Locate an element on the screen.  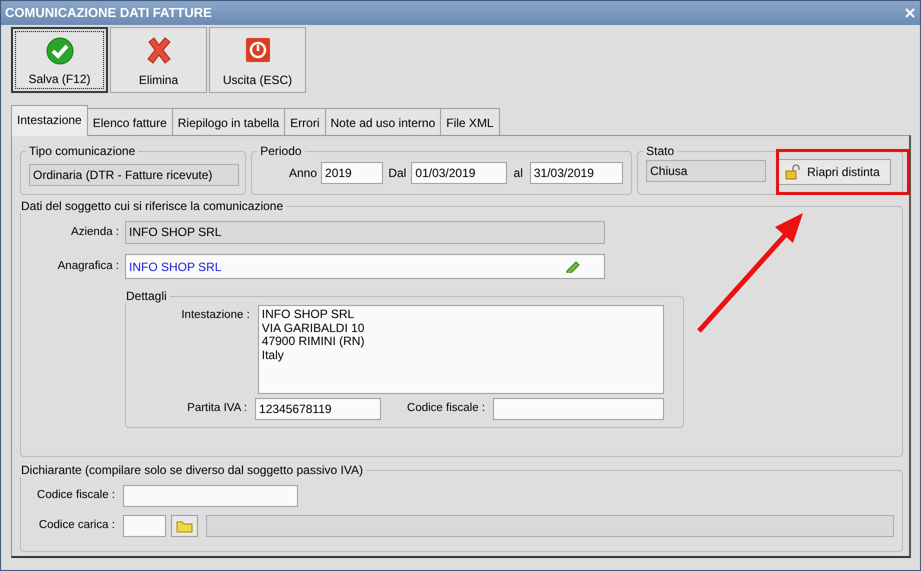
readonly-field: INFO SHOP SRL is located at coordinates (365, 232).